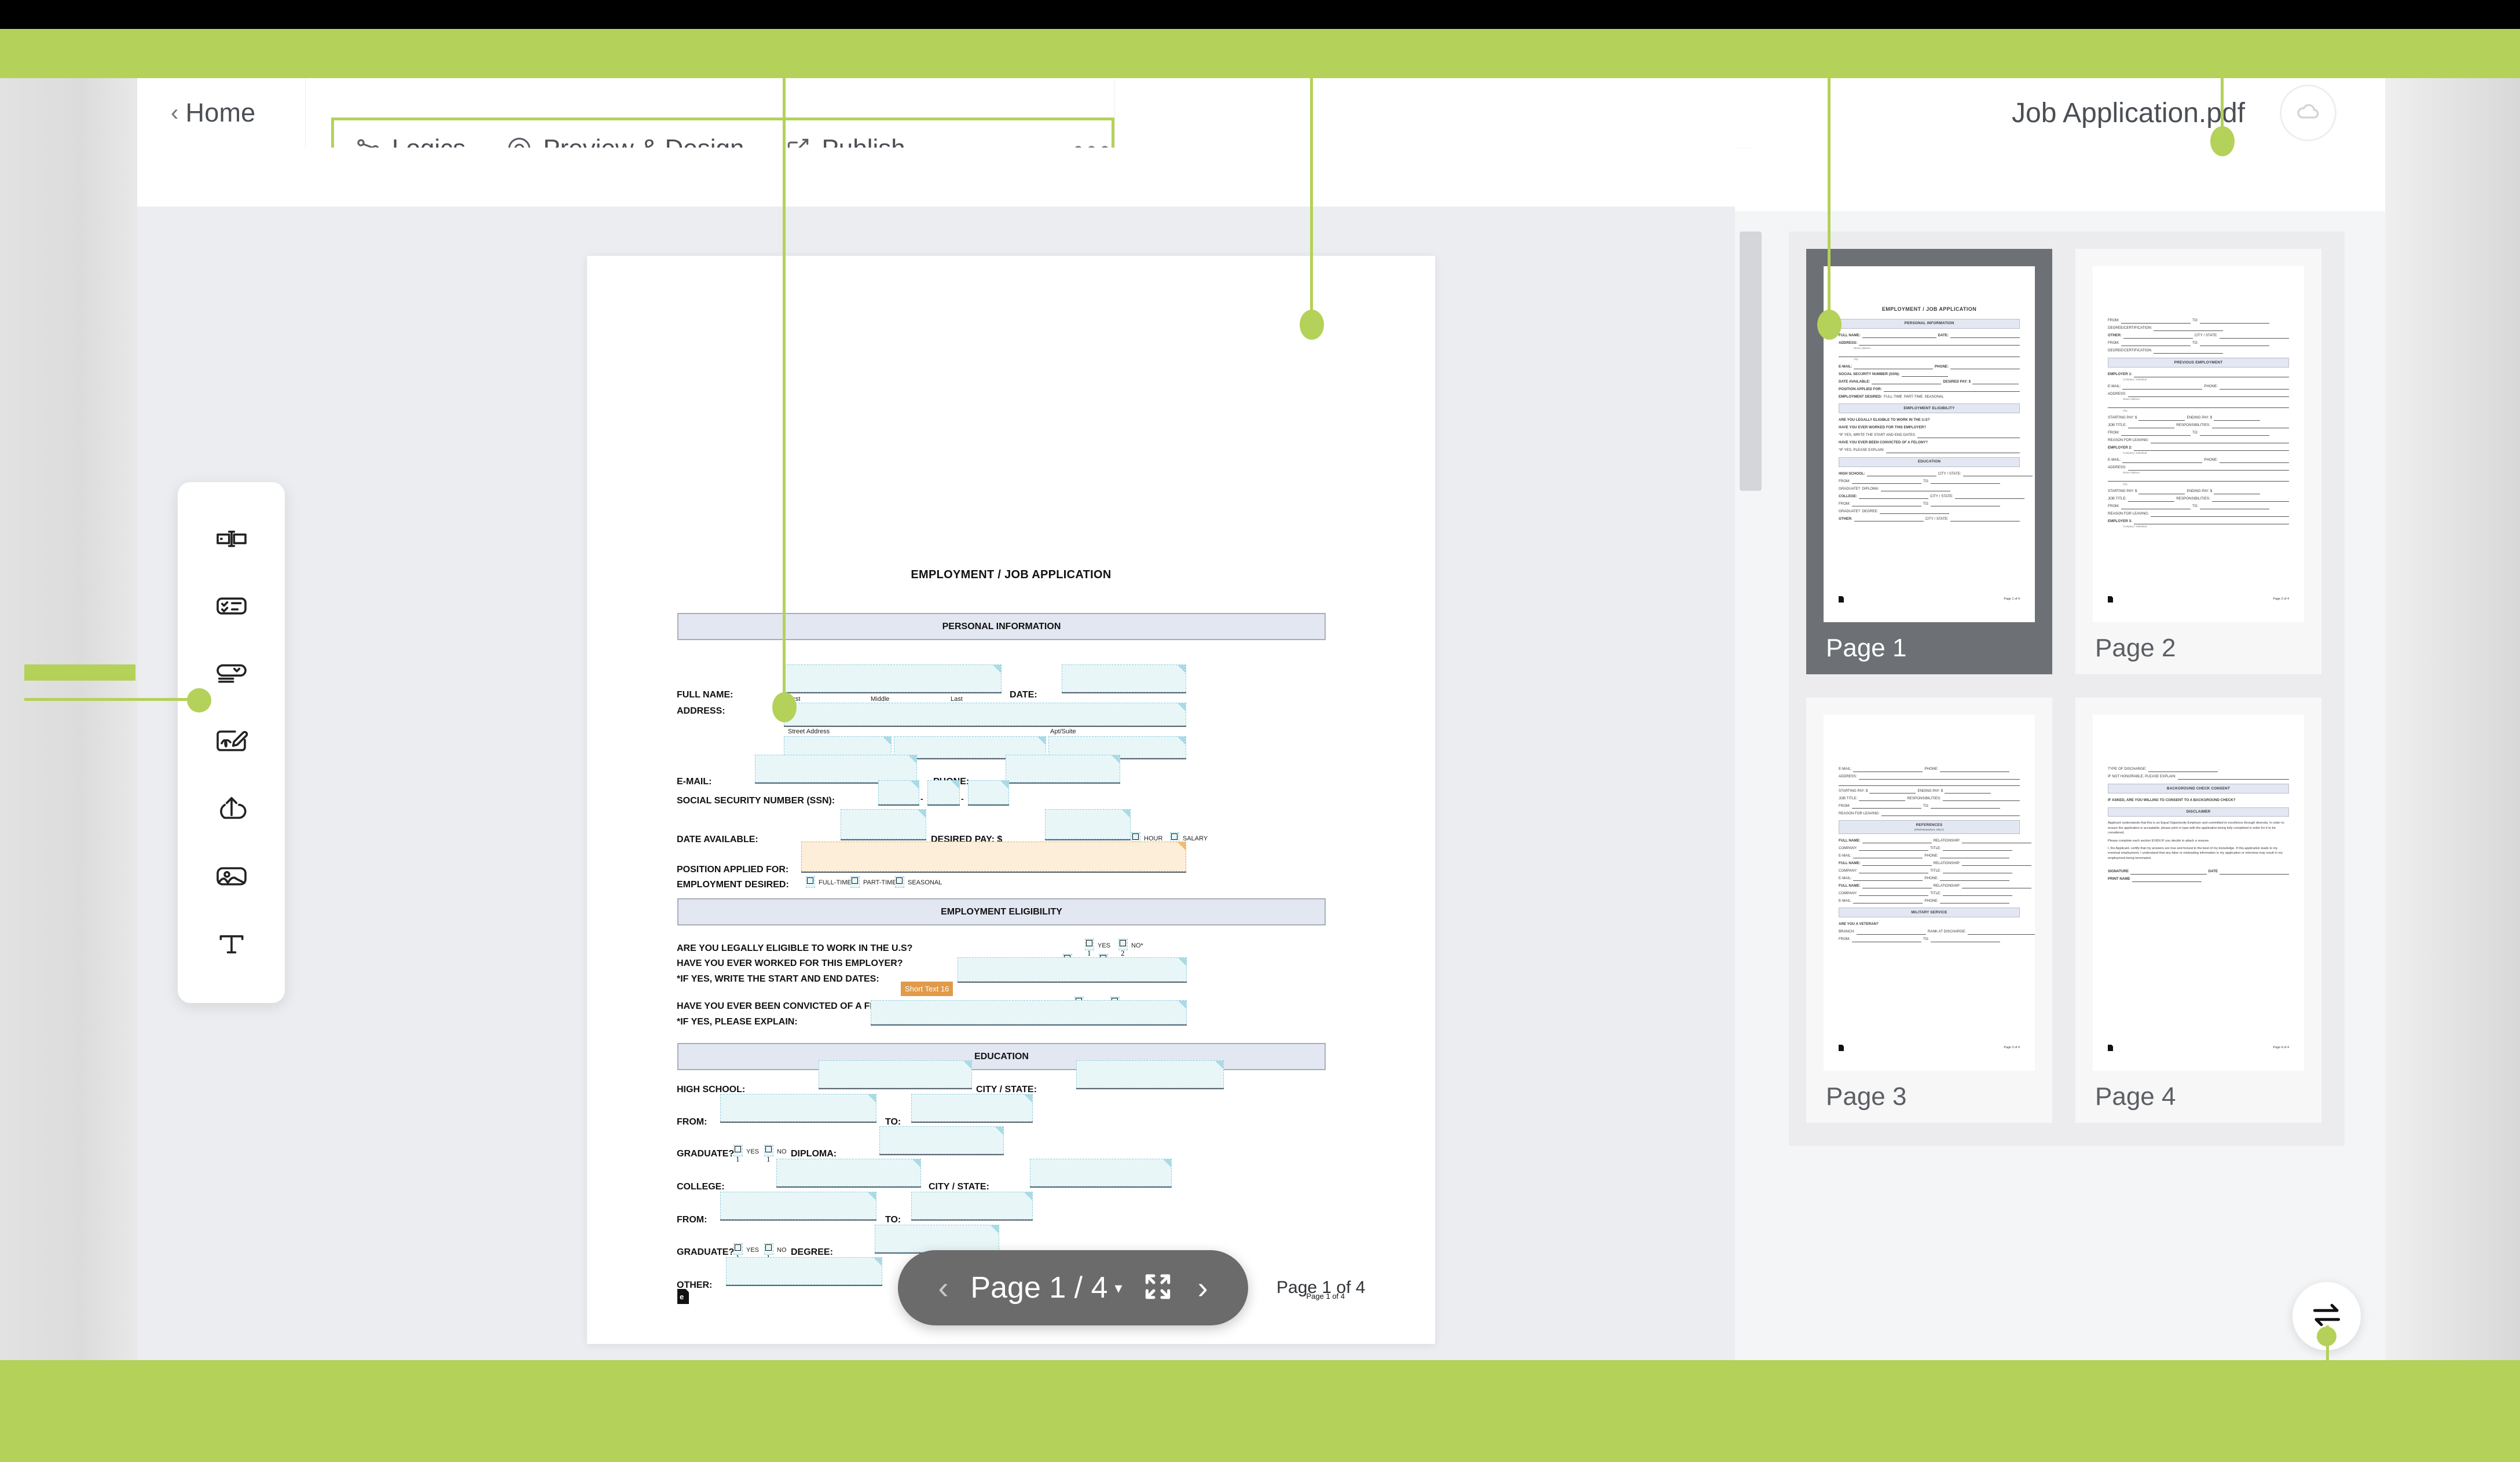 The height and width of the screenshot is (1462, 2520). I want to click on checkbox-full-time, so click(810, 880).